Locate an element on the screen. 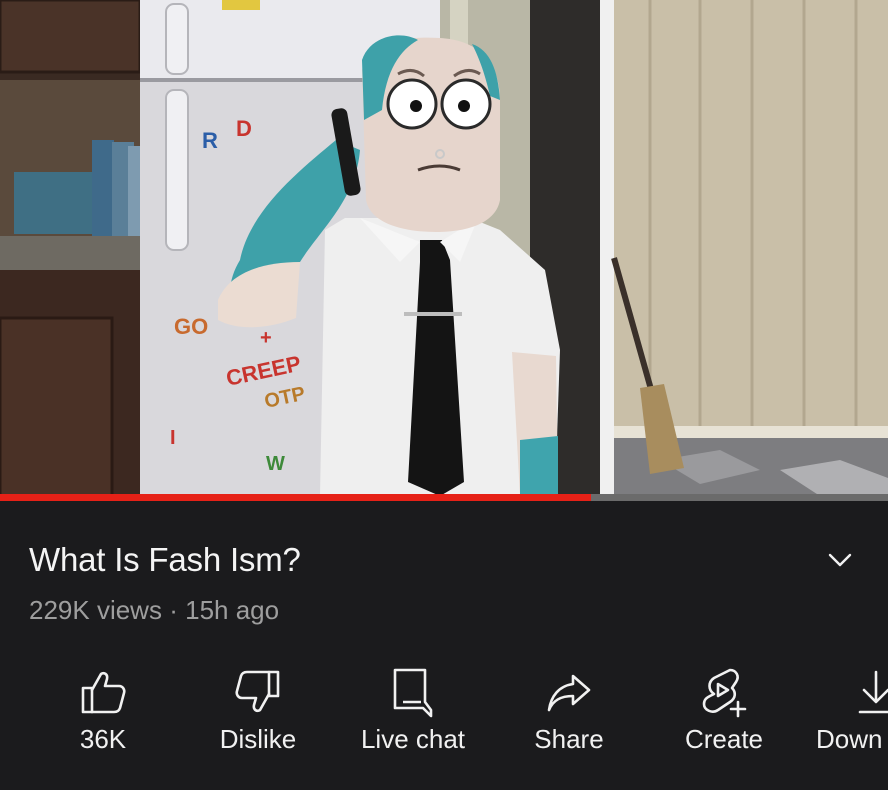 This screenshot has height=790, width=888. video-progress-bar is located at coordinates (444, 497).